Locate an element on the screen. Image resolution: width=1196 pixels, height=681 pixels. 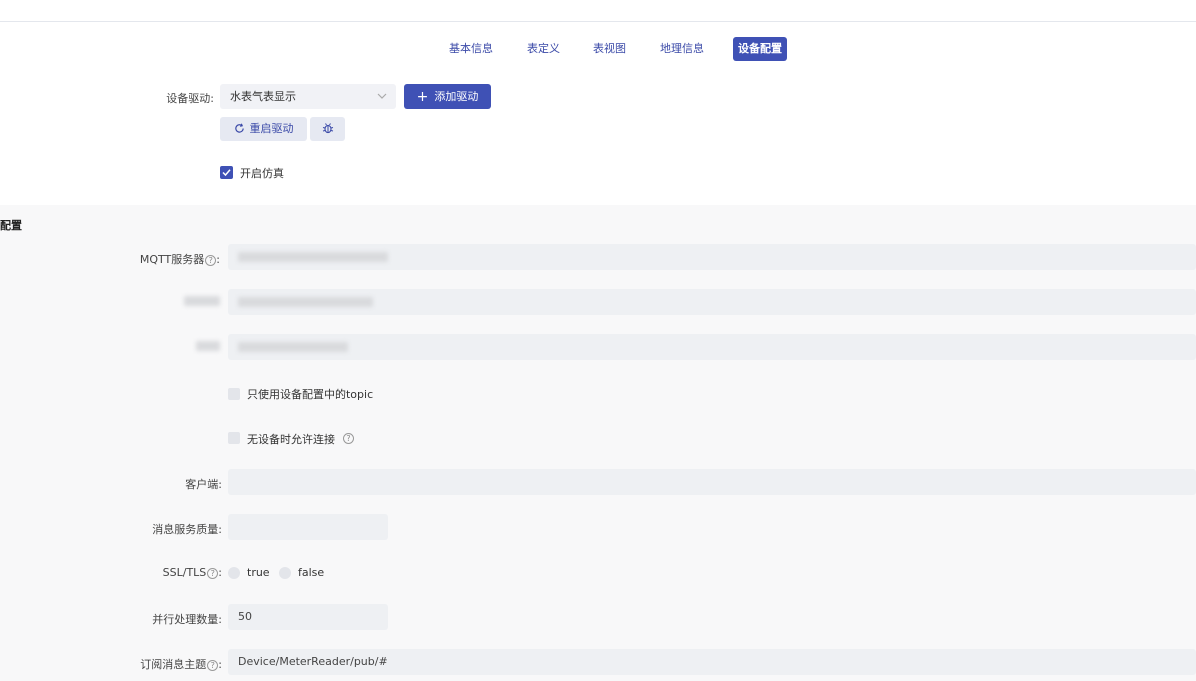
ssl-false-label: false is located at coordinates (311, 572).